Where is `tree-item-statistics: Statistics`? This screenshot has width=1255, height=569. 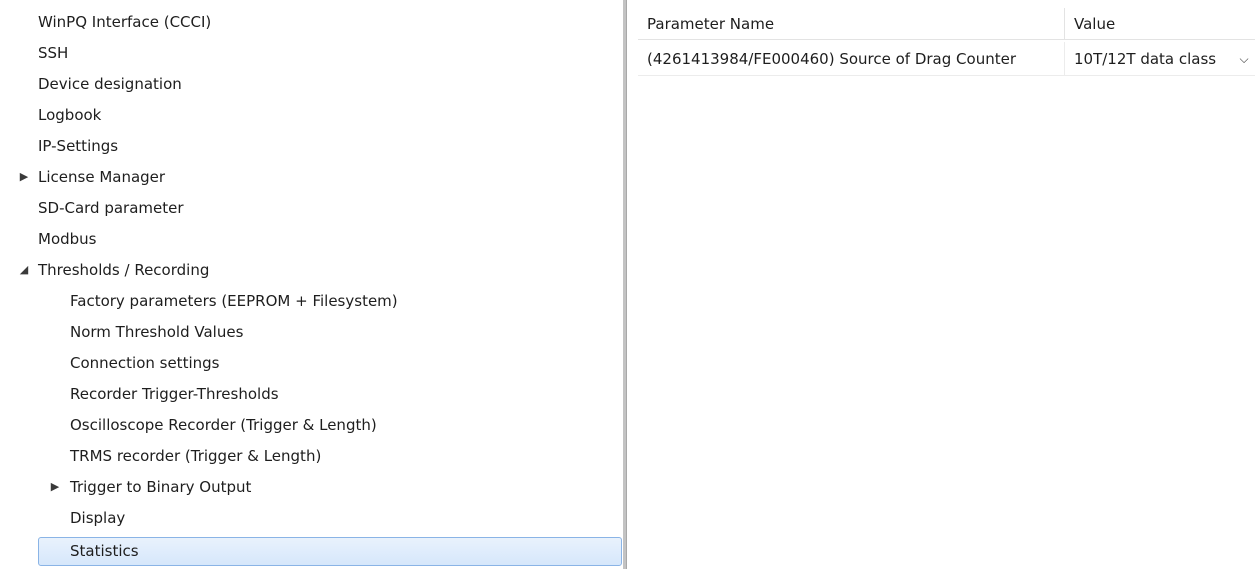 tree-item-statistics: Statistics is located at coordinates (311, 550).